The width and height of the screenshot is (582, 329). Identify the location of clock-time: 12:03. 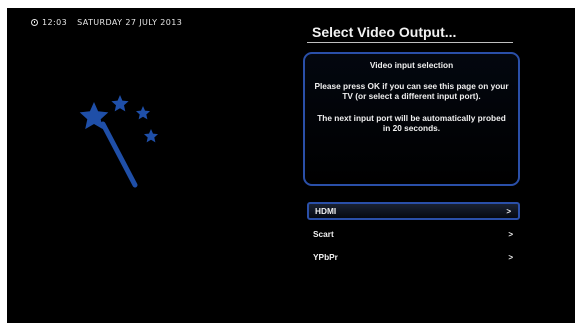
(55, 22).